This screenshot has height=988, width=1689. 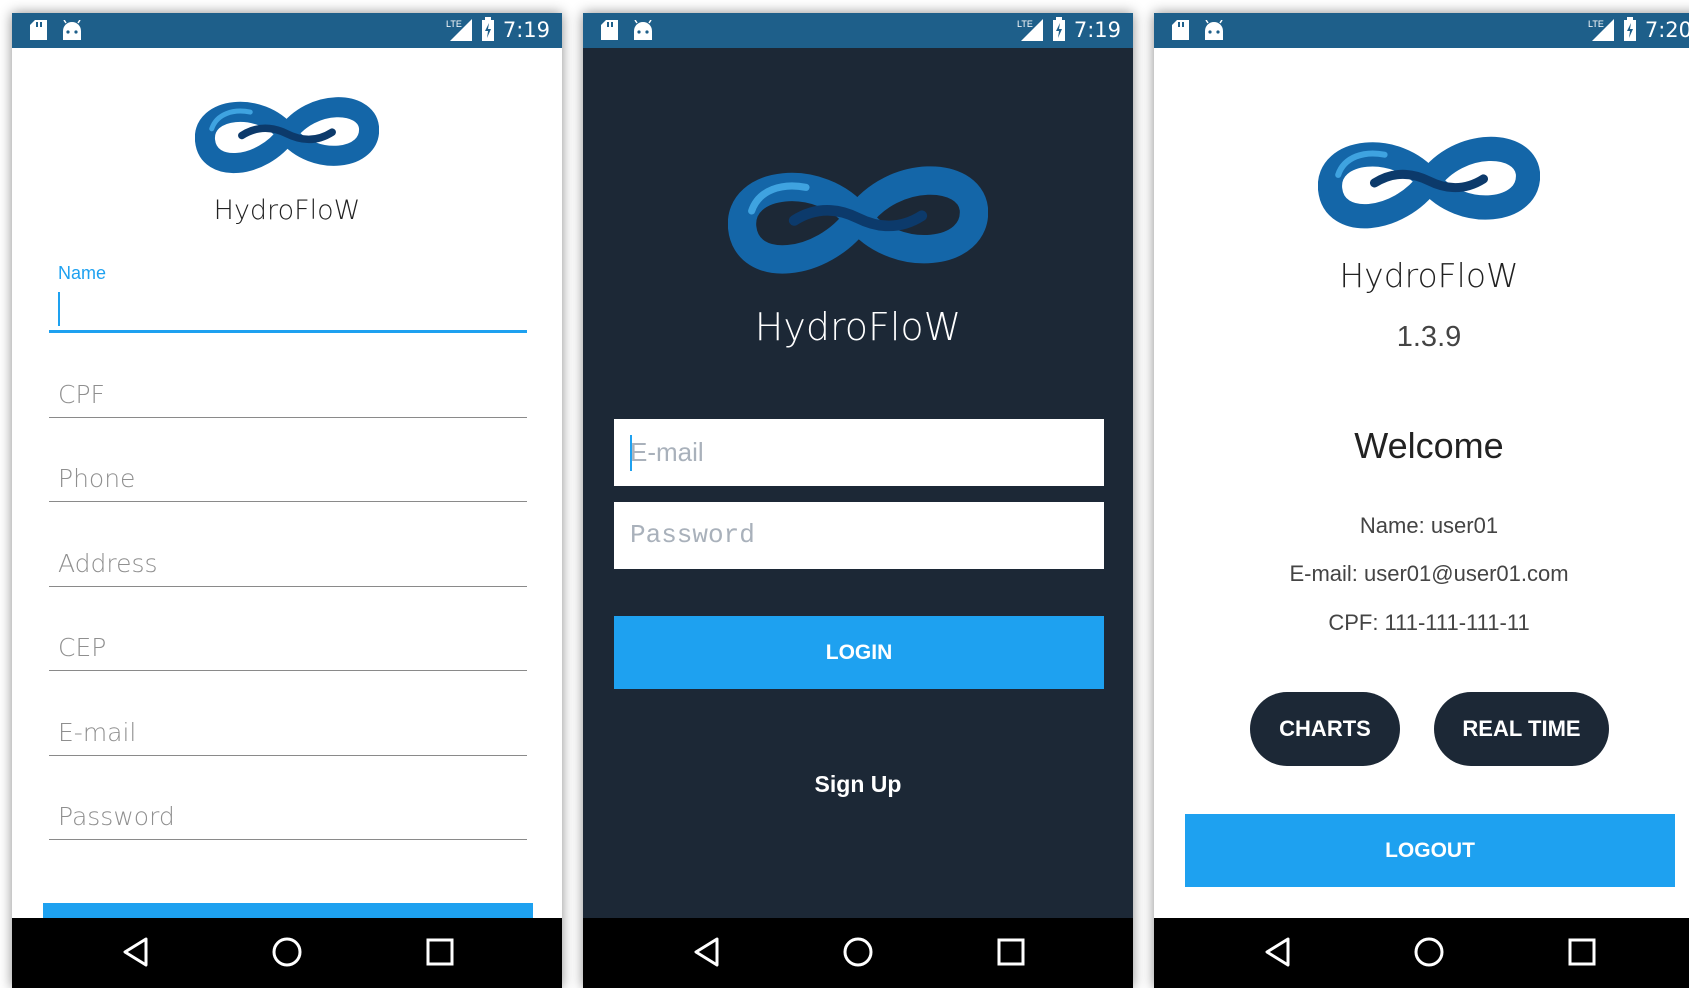 I want to click on address-placeholder: Address, so click(x=108, y=563).